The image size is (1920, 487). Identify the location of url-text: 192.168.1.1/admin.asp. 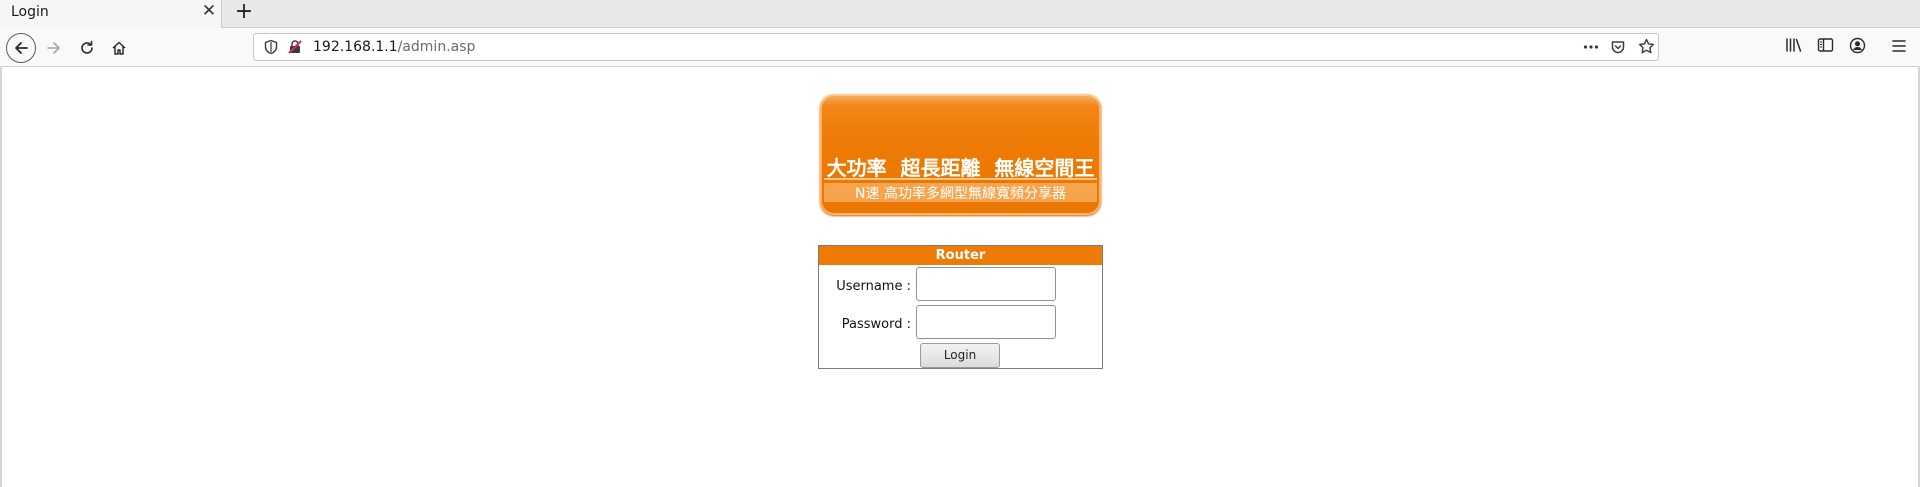
(394, 47).